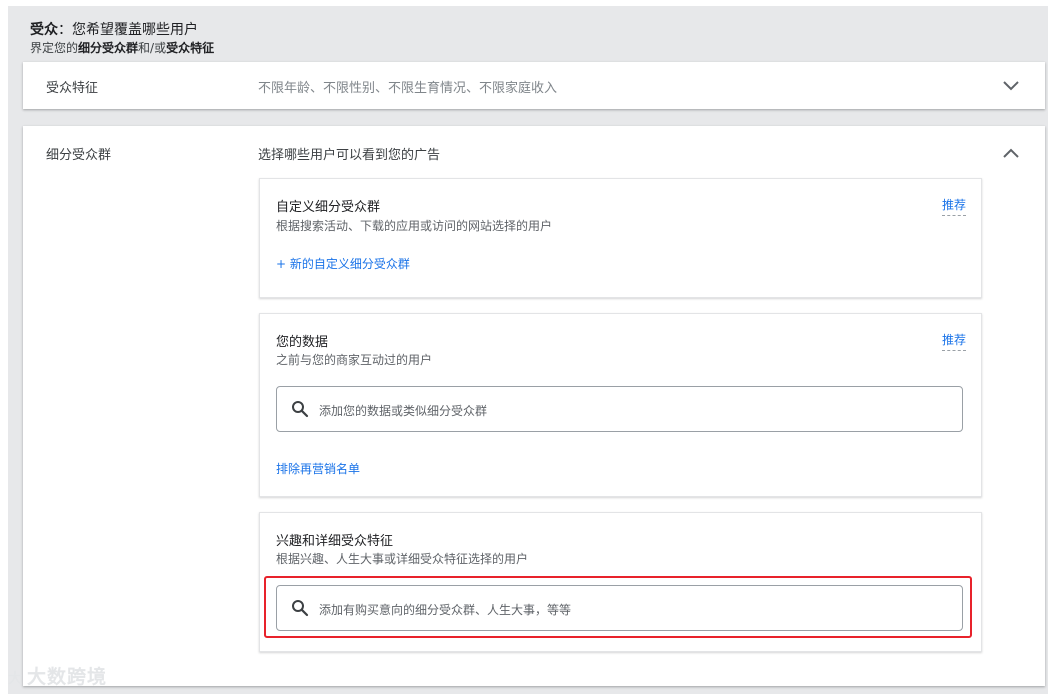  What do you see at coordinates (403, 411) in the screenshot?
I see `your-data-search-placeholder: 添加您的数据或类似细分受众群` at bounding box center [403, 411].